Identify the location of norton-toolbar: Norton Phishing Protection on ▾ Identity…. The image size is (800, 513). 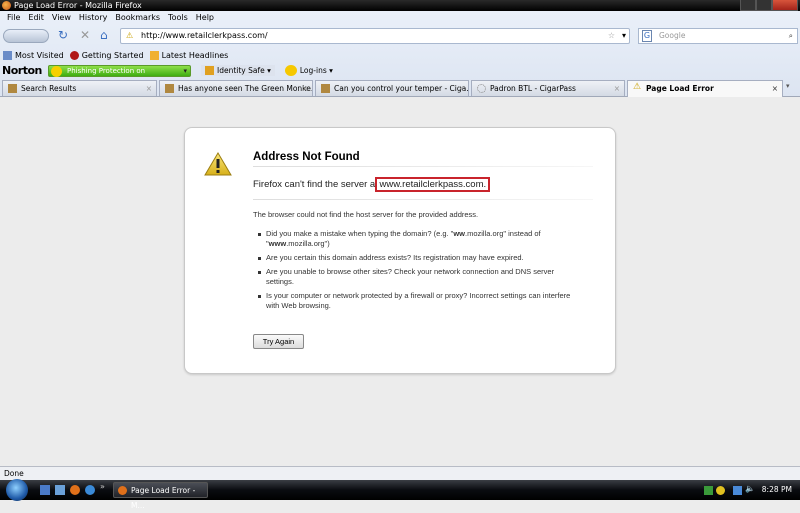
(400, 70).